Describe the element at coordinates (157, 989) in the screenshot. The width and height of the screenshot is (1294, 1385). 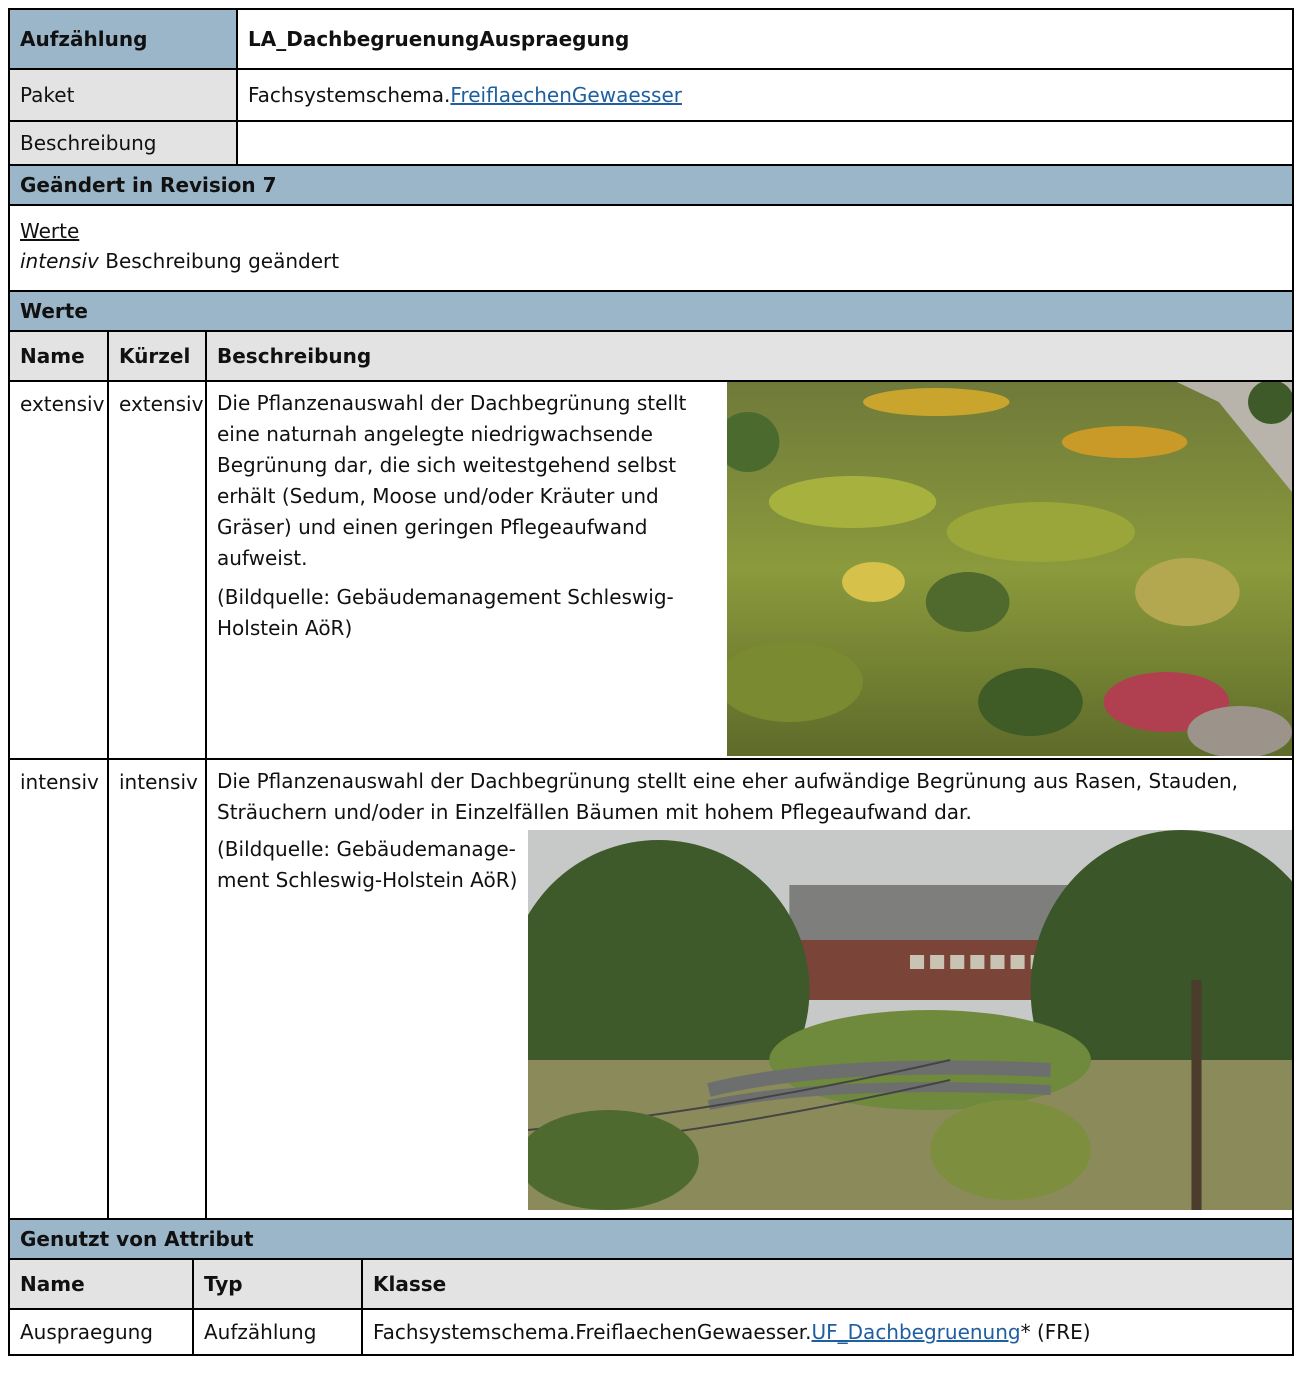
I see `value-kuerzel: intensiv` at that location.